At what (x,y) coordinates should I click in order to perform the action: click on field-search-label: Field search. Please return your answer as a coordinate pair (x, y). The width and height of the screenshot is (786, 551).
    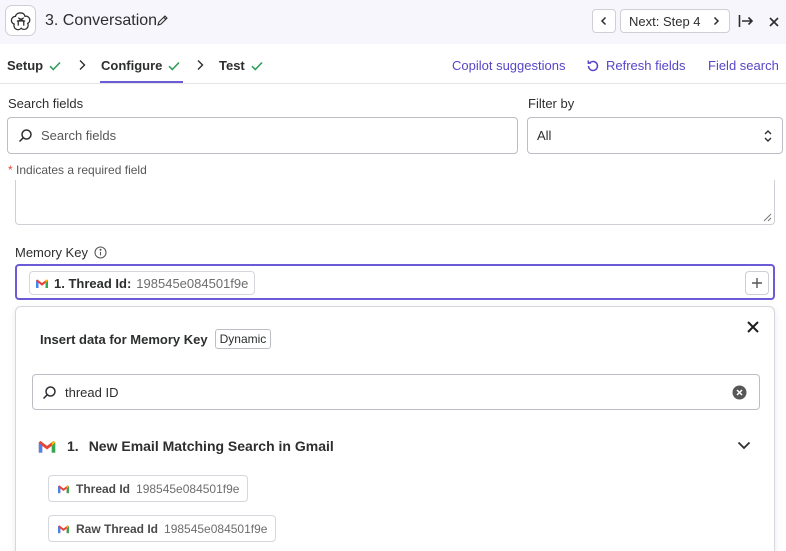
    Looking at the image, I should click on (743, 65).